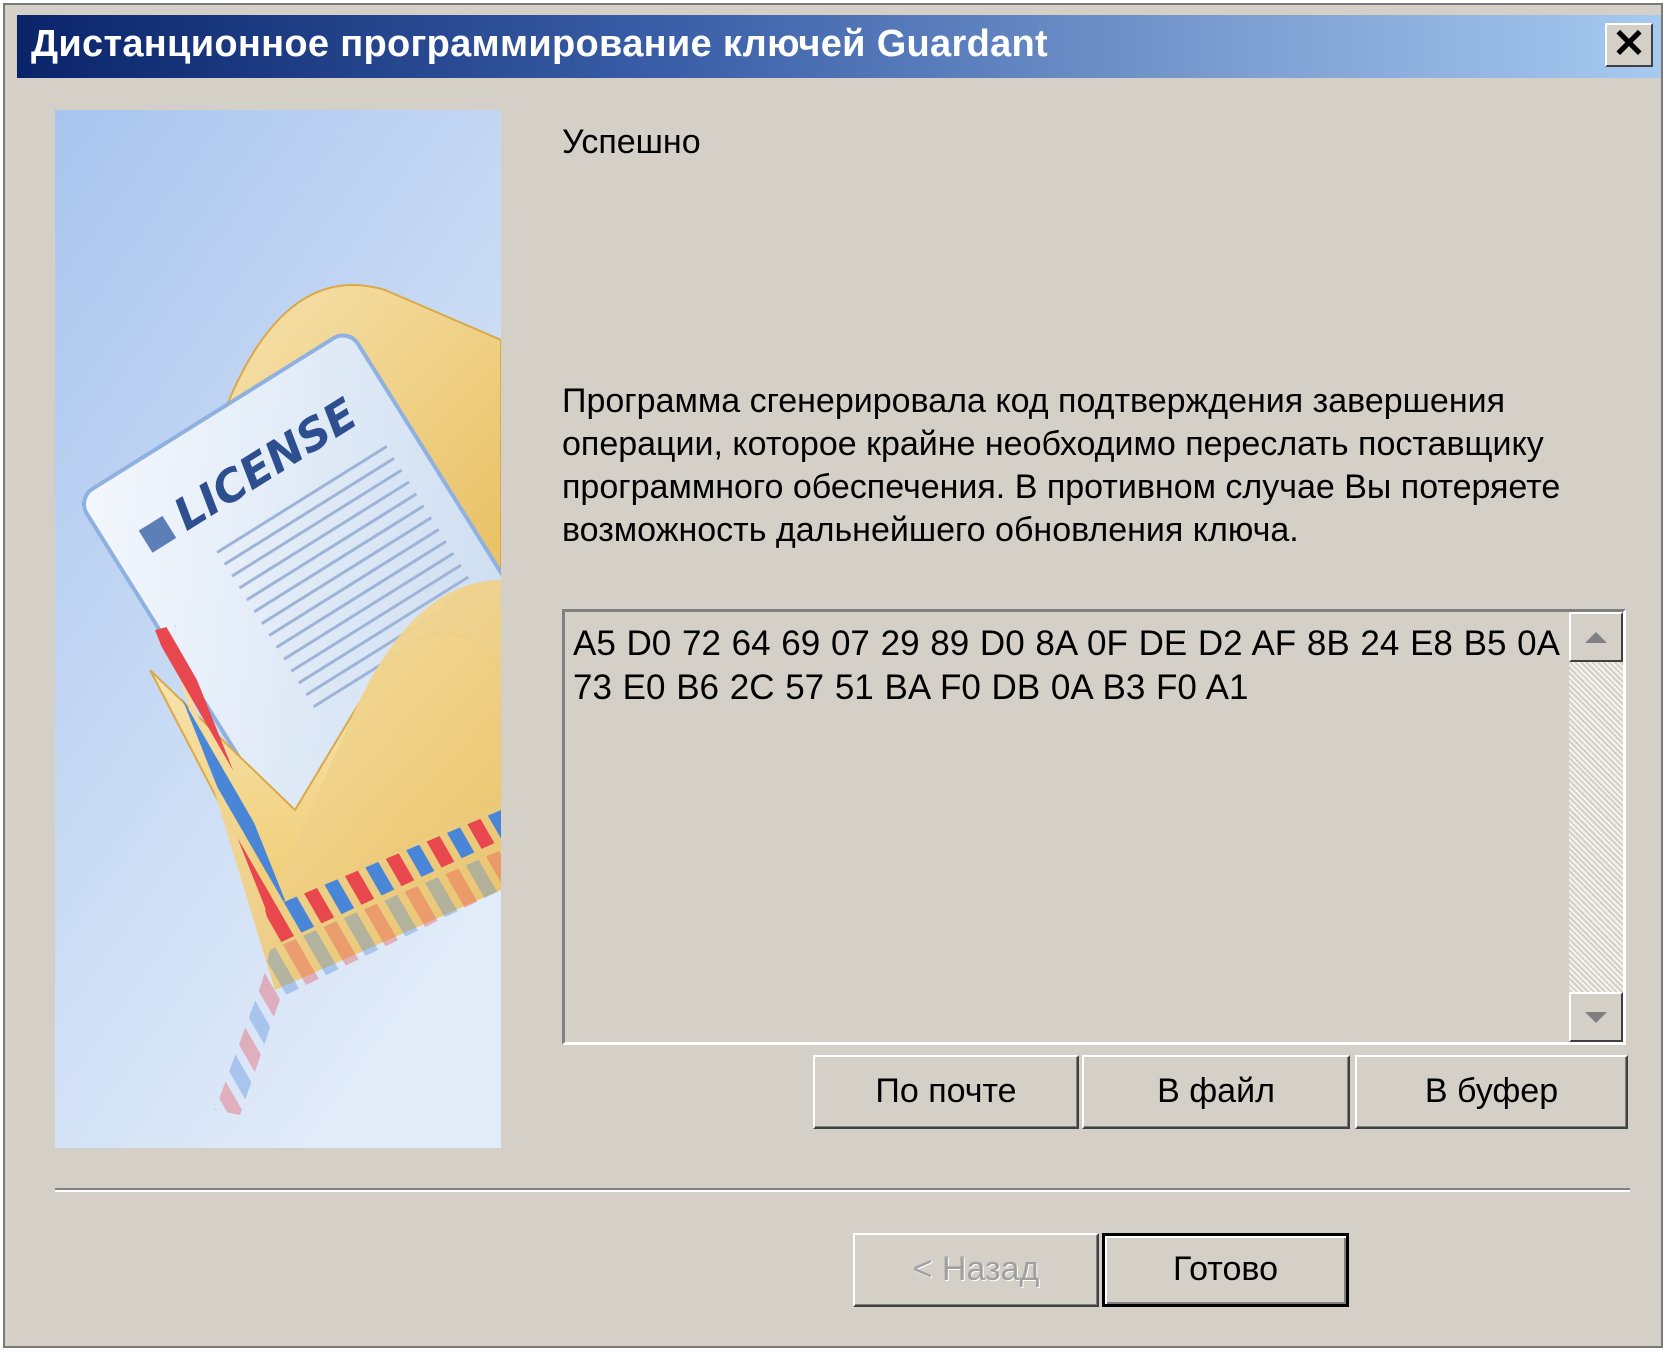 The image size is (1666, 1354). I want to click on close-button: ✕, so click(1629, 45).